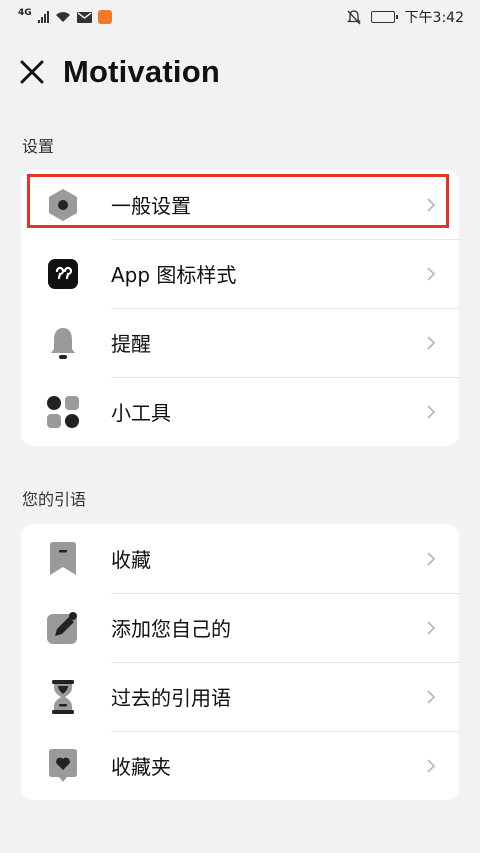 This screenshot has height=853, width=480. I want to click on close-button, so click(32, 72).